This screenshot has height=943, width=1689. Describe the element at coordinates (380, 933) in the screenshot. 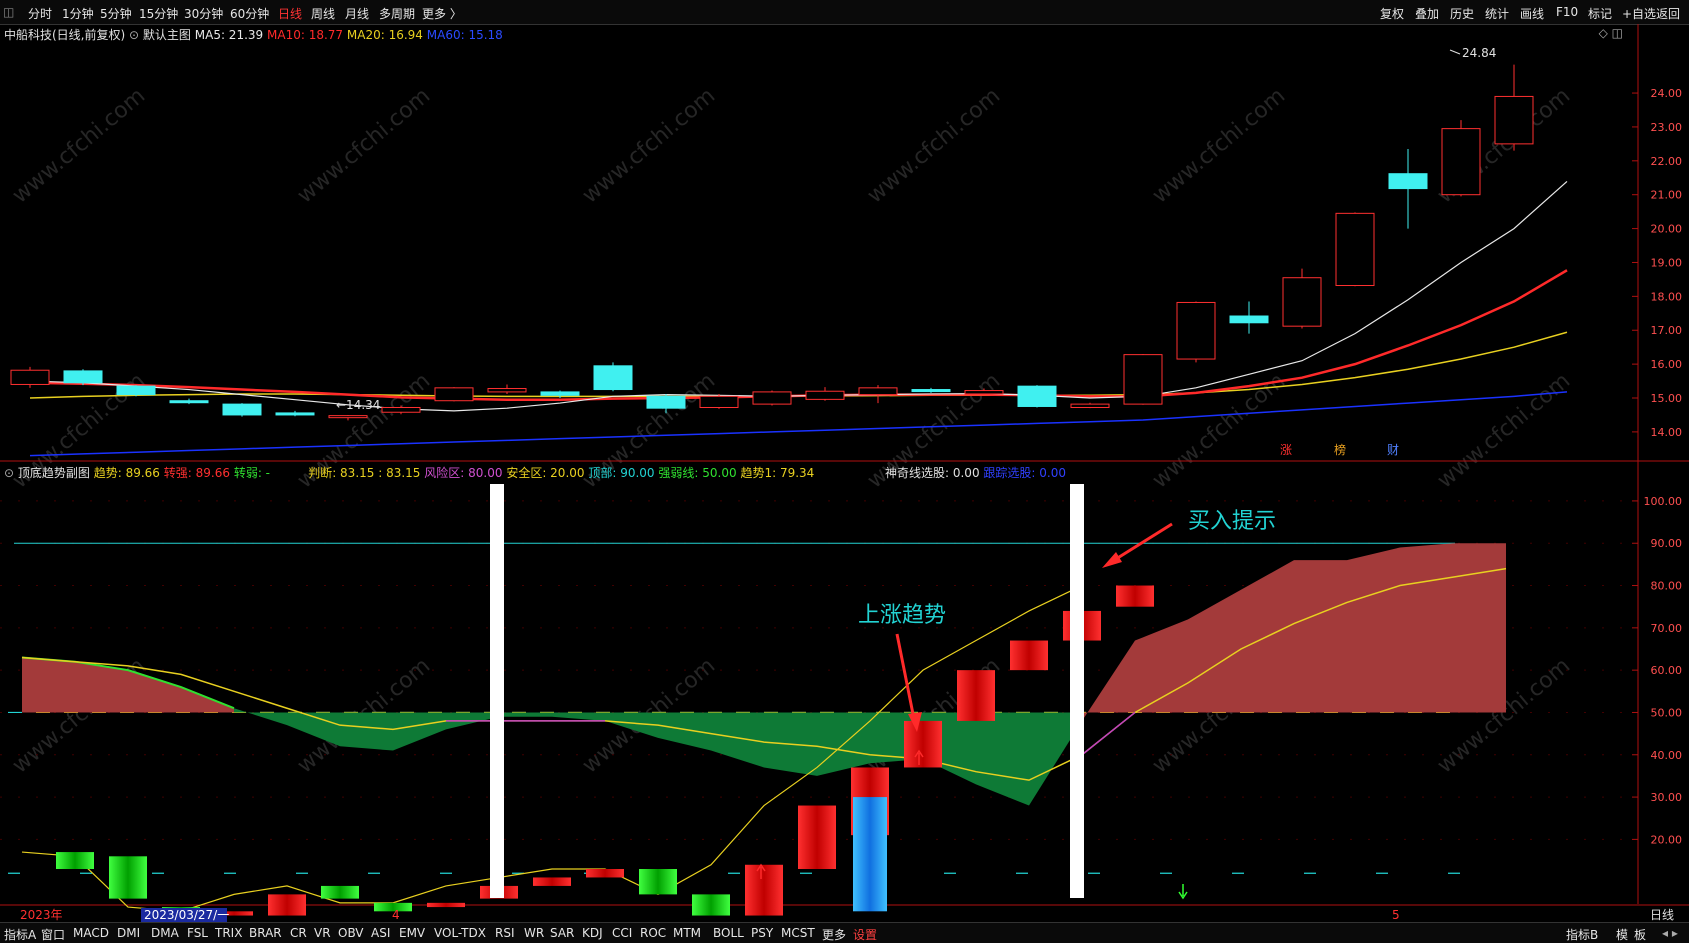

I see `tab-asi: ASI` at that location.